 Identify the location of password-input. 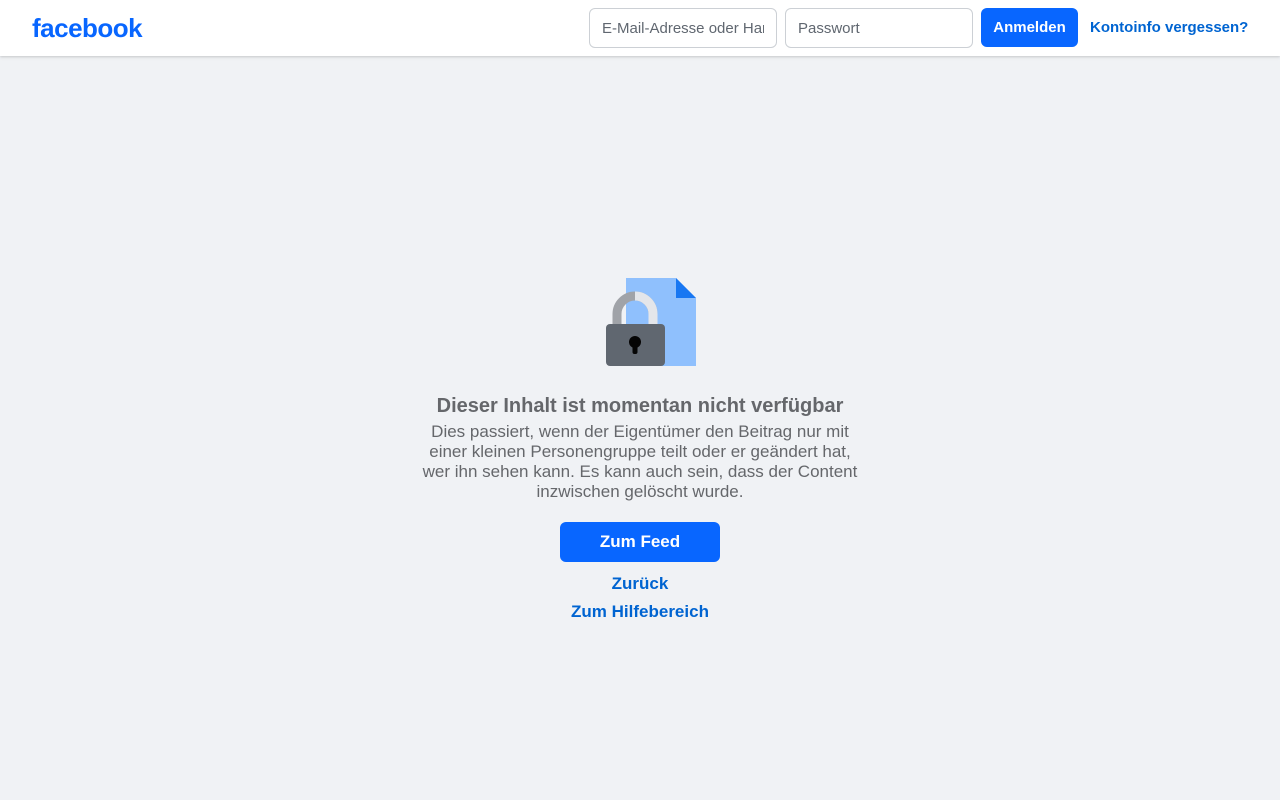
(879, 28).